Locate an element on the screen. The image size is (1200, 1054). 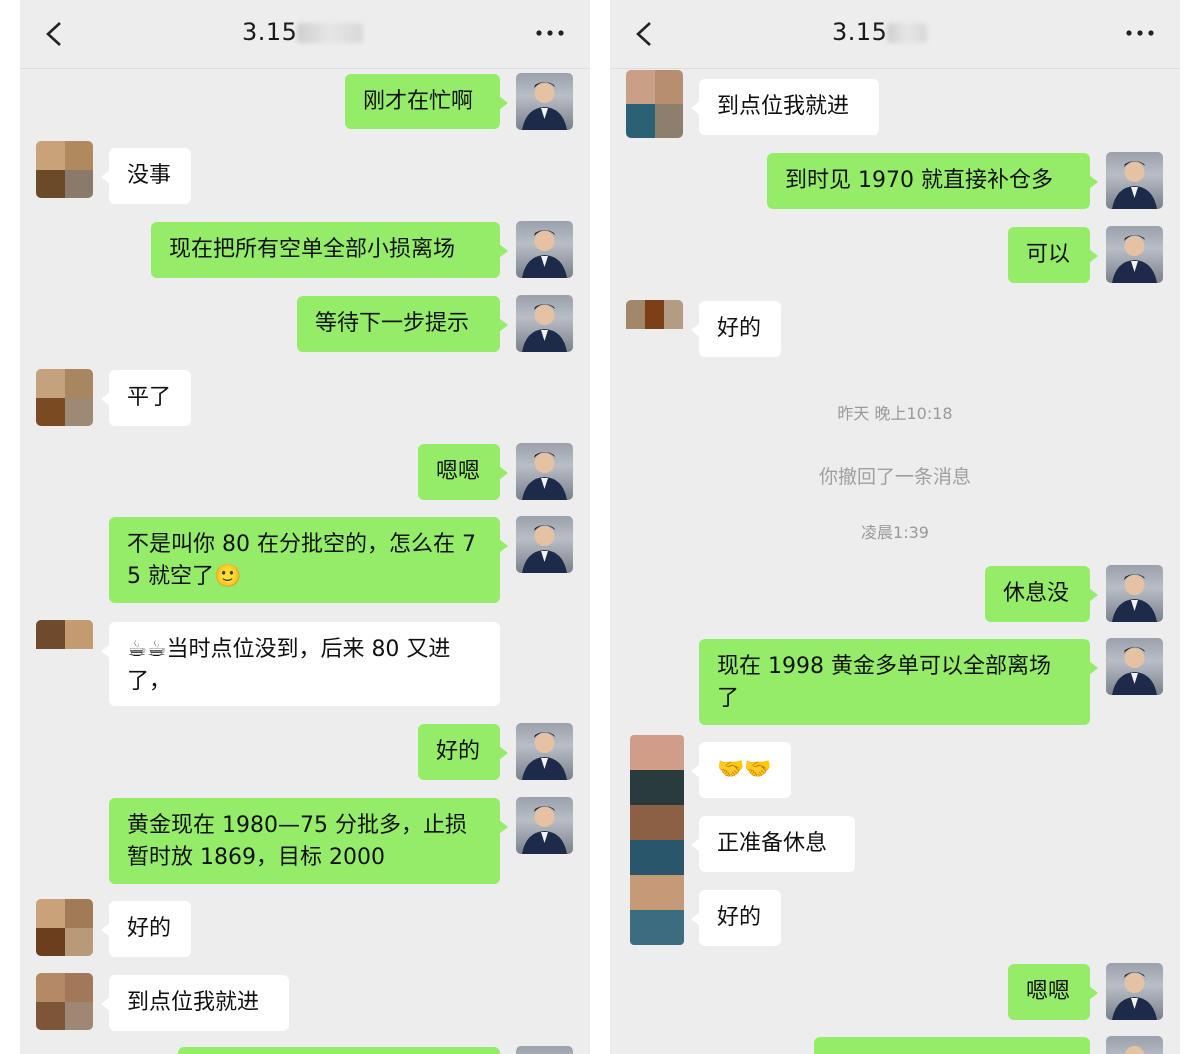
message-text: 🤝🤝 is located at coordinates (744, 769).